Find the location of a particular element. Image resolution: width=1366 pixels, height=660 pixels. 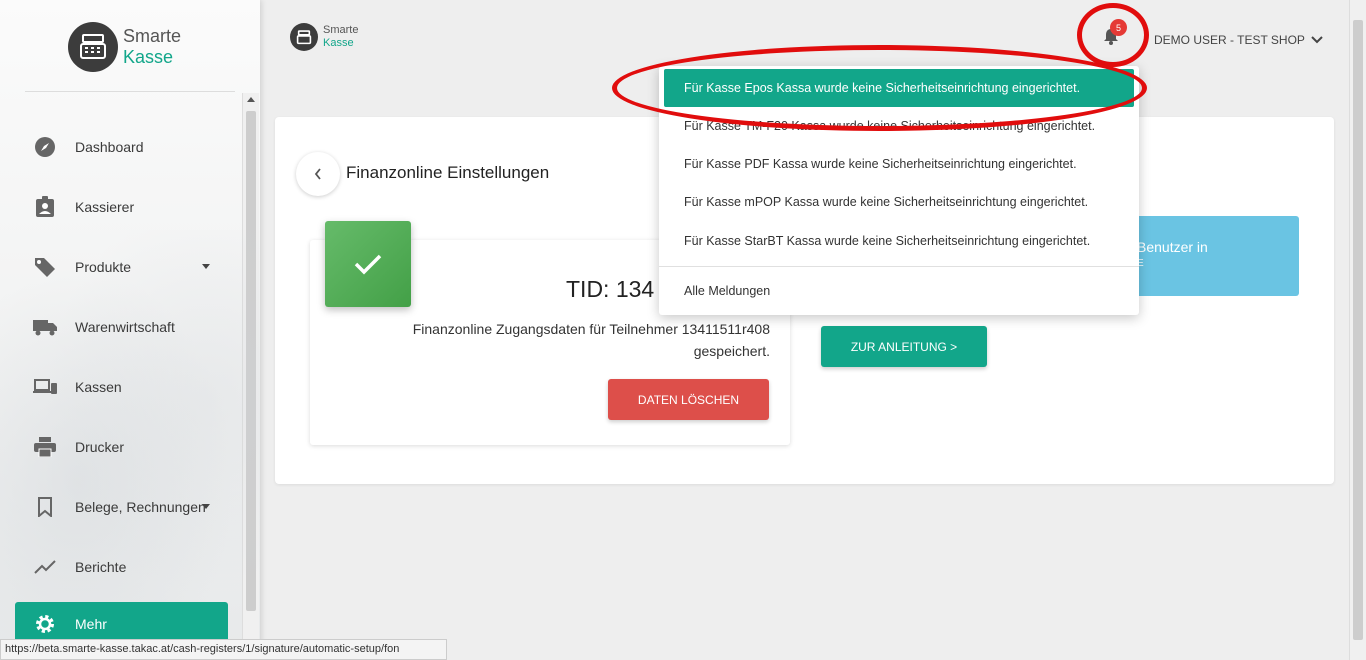

sidebar-scrollbar is located at coordinates (250, 366).